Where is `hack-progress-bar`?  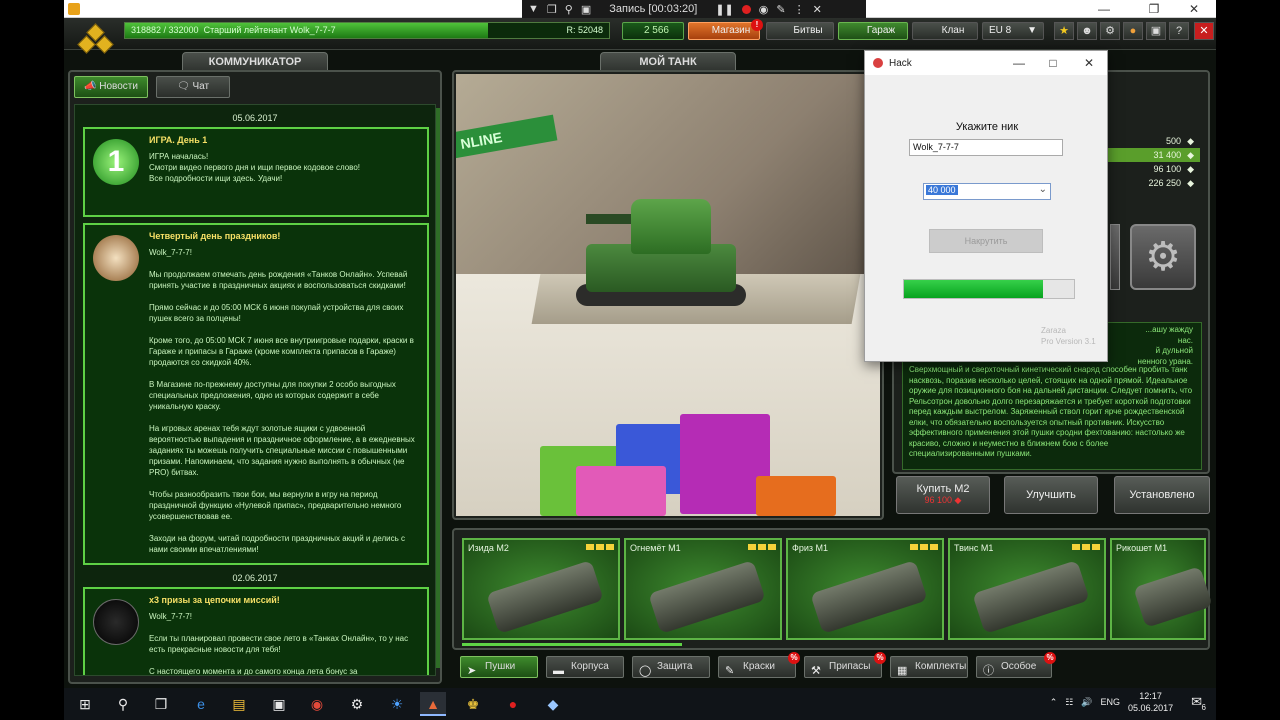 hack-progress-bar is located at coordinates (989, 289).